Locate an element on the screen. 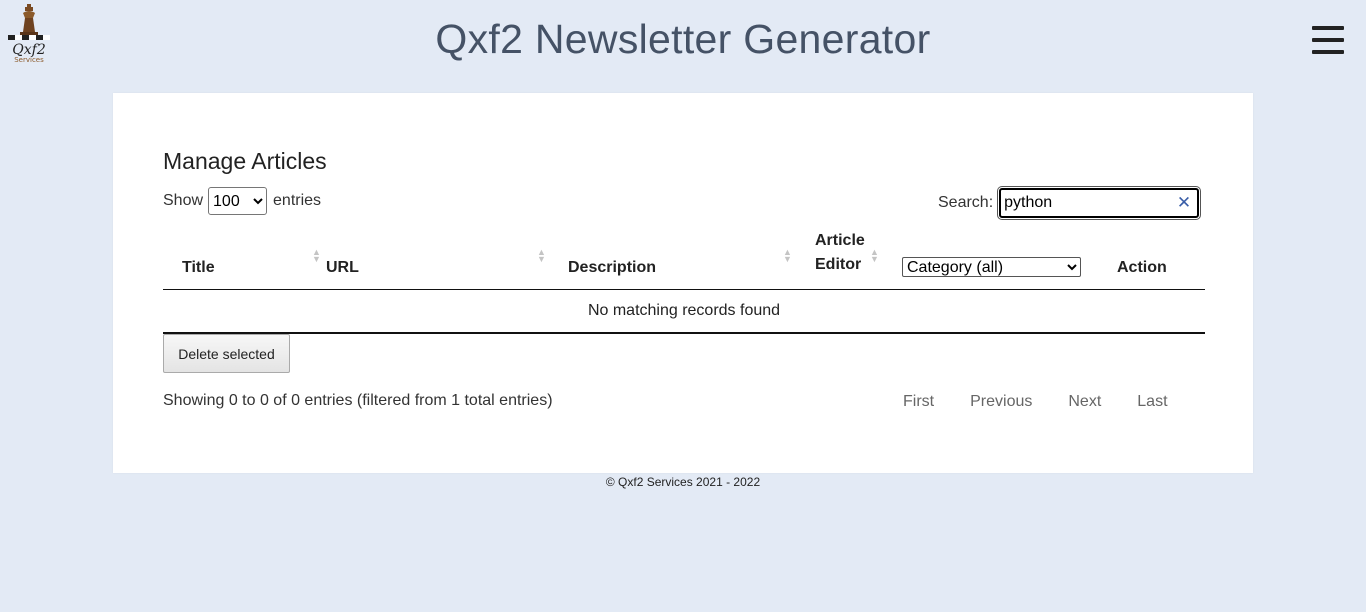 This screenshot has width=1366, height=612. hamburger-icon is located at coordinates (1328, 41).